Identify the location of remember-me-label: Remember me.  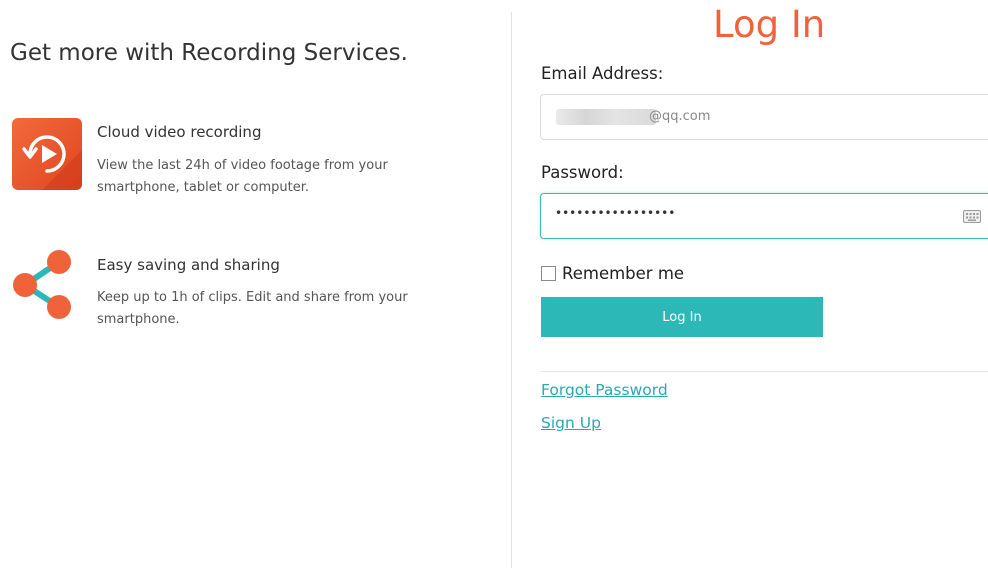
(623, 273).